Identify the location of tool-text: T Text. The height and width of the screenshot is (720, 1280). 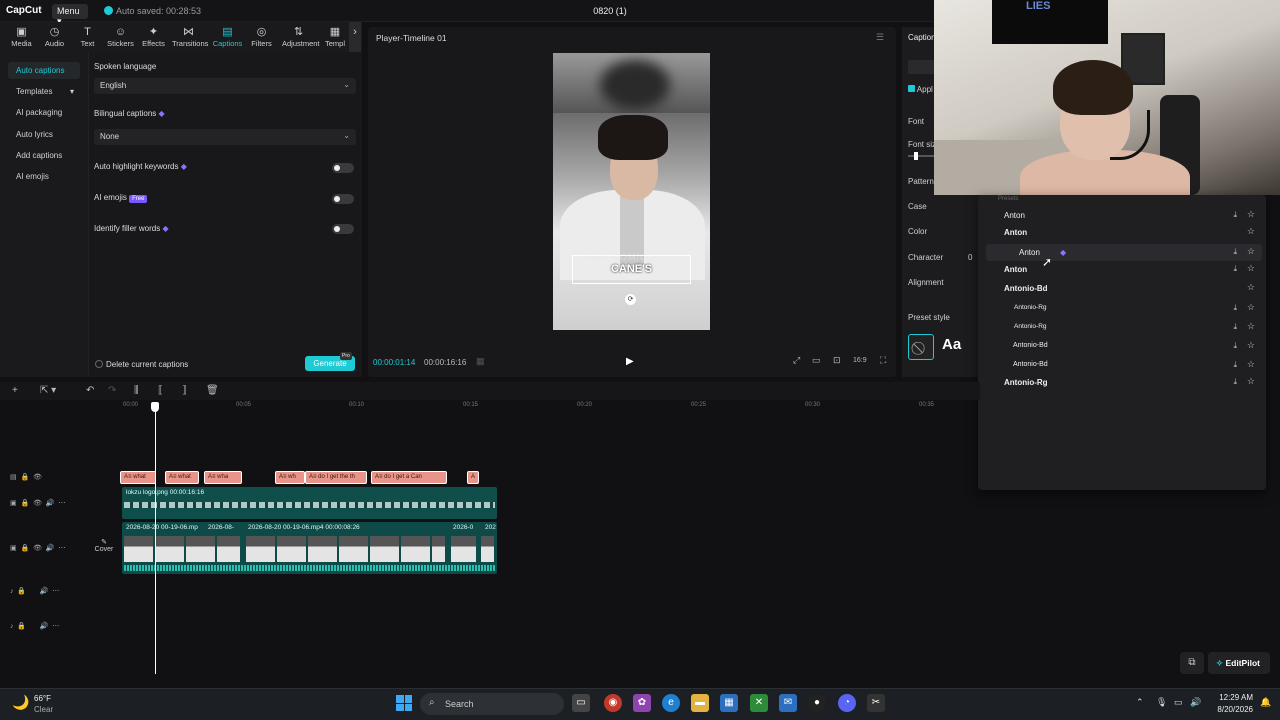
(87, 37).